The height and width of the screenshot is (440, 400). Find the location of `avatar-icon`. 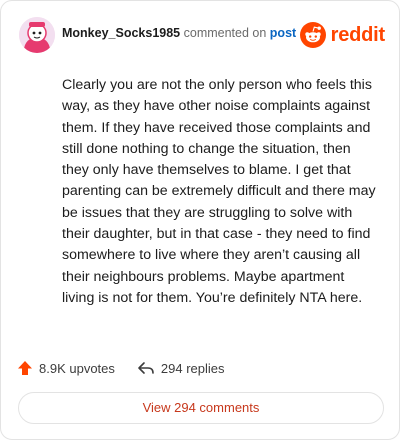

avatar-icon is located at coordinates (37, 35).